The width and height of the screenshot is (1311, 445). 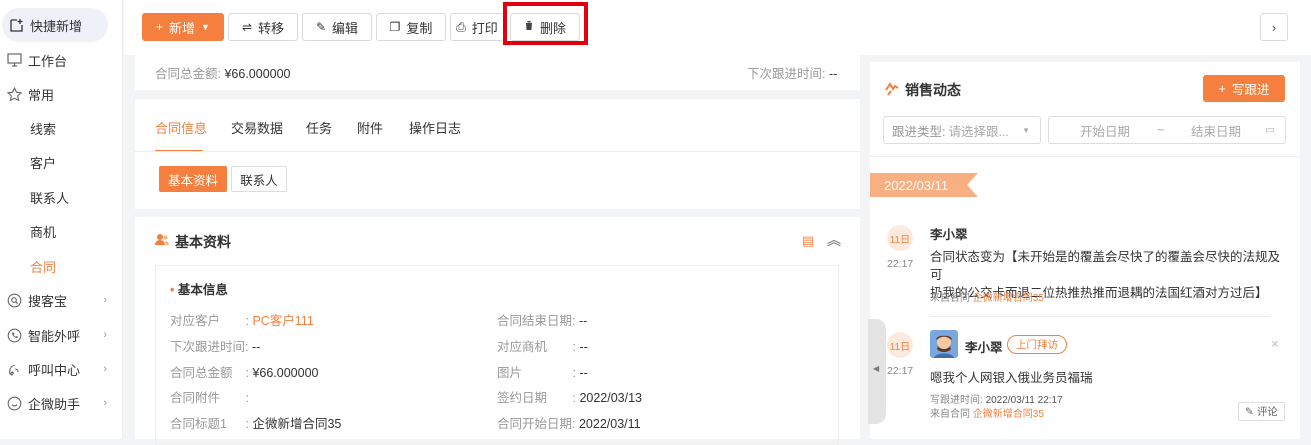 I want to click on comment-button: ✎ 评论, so click(x=1261, y=411).